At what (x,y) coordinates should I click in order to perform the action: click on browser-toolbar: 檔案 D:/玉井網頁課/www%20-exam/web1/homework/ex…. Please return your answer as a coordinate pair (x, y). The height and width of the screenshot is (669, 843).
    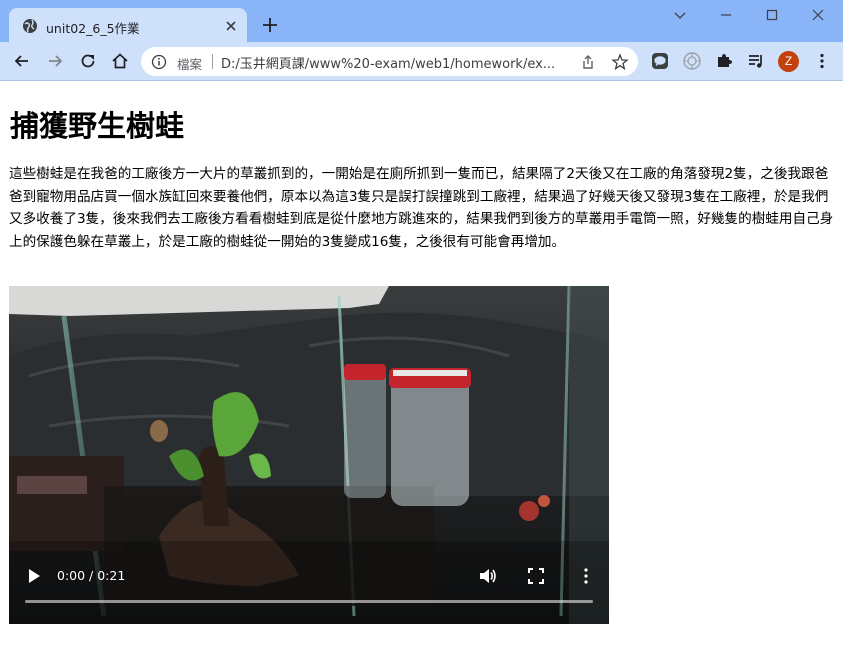
    Looking at the image, I should click on (421, 61).